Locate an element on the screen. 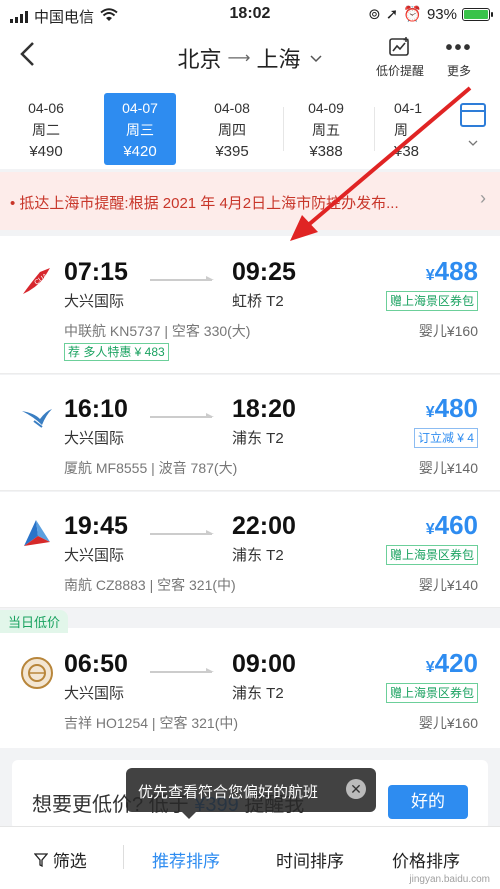  flight-price: ¥460 is located at coordinates (451, 525).